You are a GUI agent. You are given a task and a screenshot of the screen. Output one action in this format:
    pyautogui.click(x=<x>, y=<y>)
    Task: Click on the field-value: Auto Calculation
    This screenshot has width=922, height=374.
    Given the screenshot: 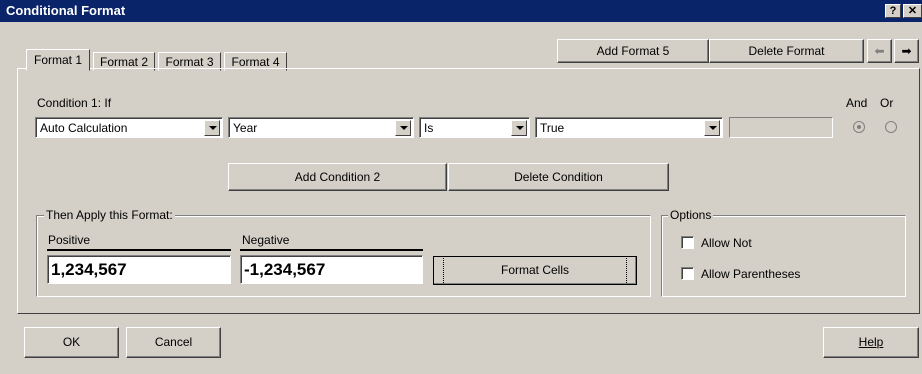 What is the action you would take?
    pyautogui.click(x=84, y=128)
    